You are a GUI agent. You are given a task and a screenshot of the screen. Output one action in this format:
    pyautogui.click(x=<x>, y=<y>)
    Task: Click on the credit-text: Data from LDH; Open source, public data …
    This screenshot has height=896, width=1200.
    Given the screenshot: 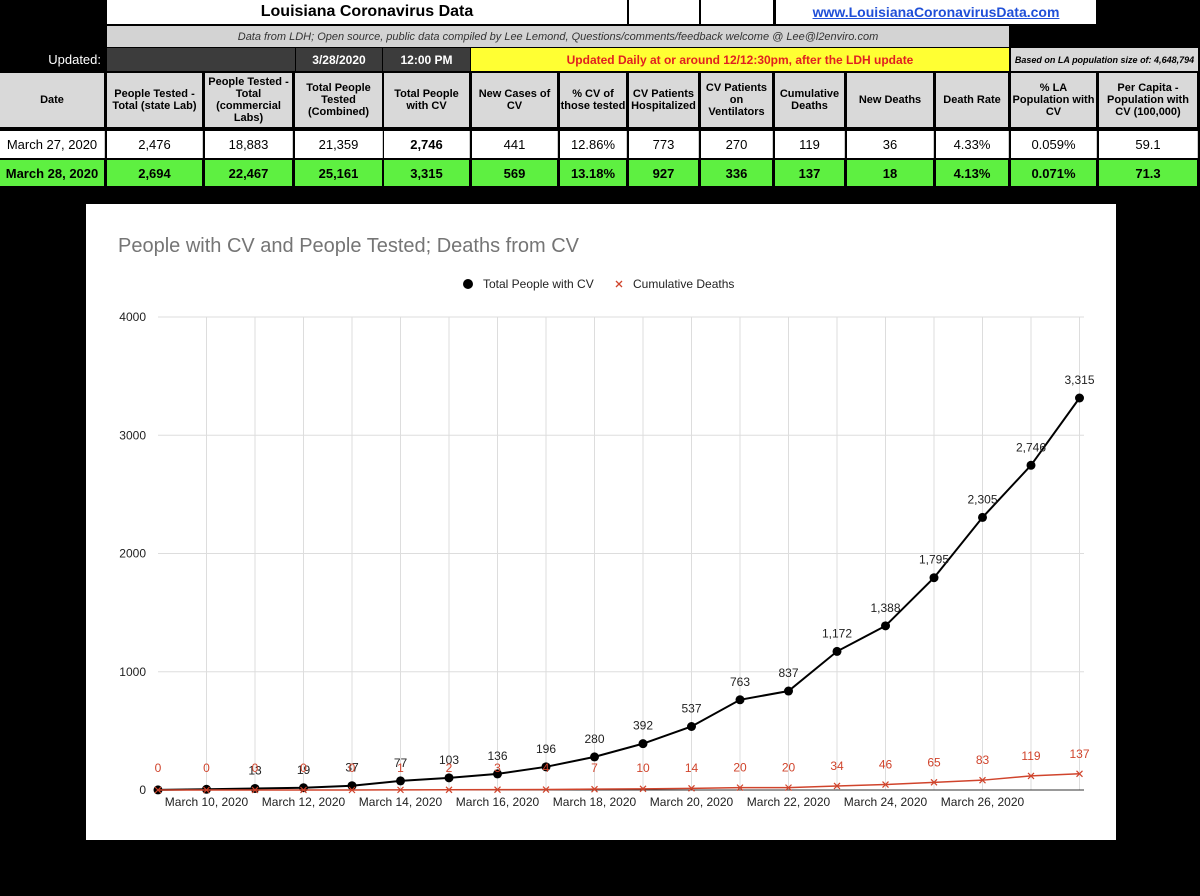 What is the action you would take?
    pyautogui.click(x=558, y=36)
    